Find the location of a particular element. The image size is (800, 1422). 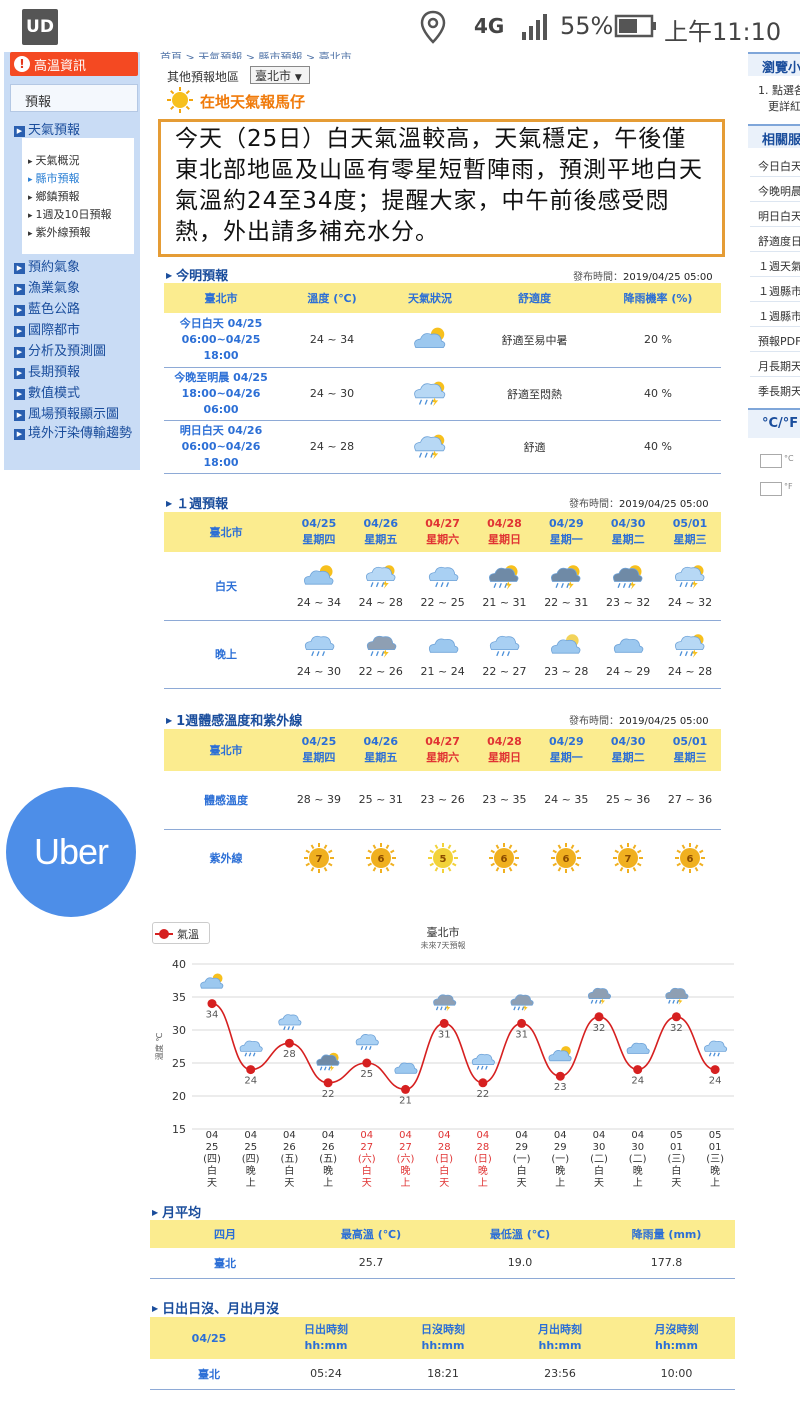

sidebar-link: 漁業氣象 is located at coordinates (47, 286).